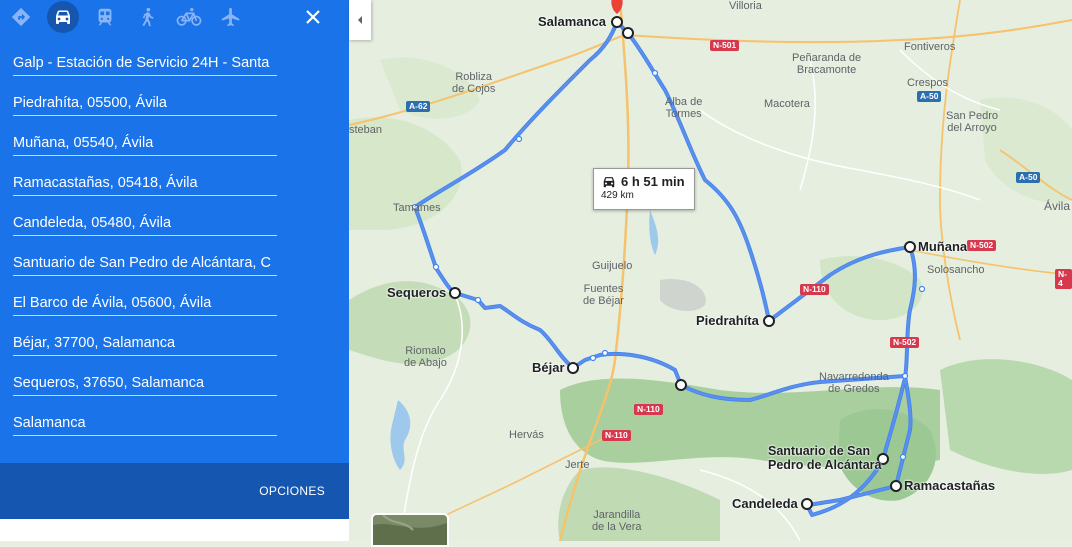  Describe the element at coordinates (956, 270) in the screenshot. I see `place-label-solosancho: Solosancho` at that location.